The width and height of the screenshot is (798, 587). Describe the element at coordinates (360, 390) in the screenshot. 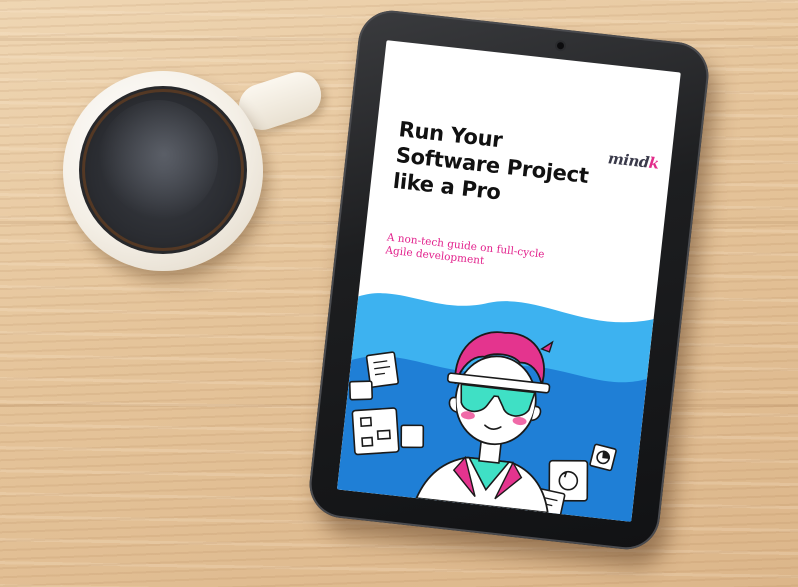

I see `note-icon` at that location.